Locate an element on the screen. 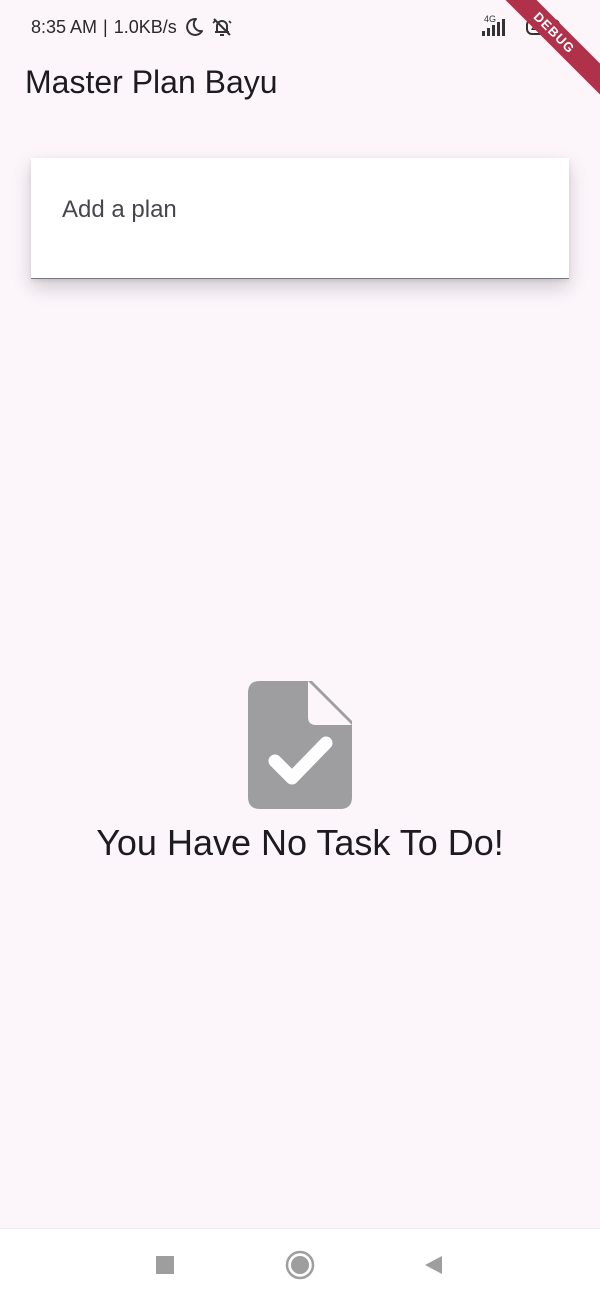 The width and height of the screenshot is (600, 1301). back-triangle-icon is located at coordinates (433, 1265).